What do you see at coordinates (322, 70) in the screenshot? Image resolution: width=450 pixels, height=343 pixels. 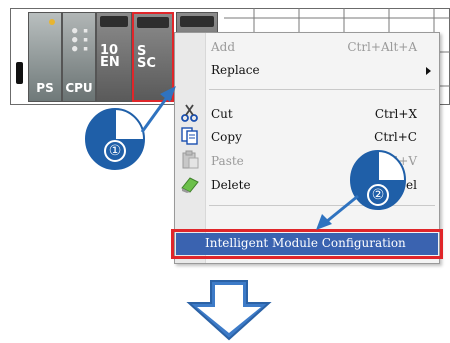 I see `menu-item-replace: Replace` at bounding box center [322, 70].